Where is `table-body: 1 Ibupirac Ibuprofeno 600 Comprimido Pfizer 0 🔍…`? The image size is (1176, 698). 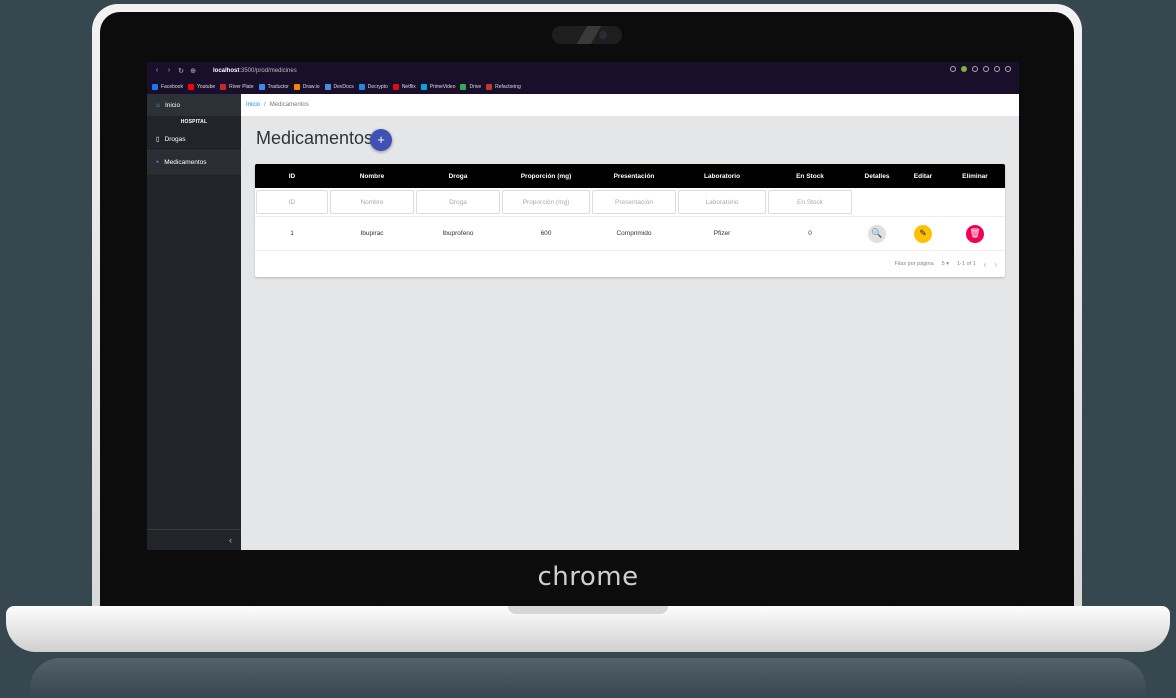 table-body: 1 Ibupirac Ibuprofeno 600 Comprimido Pfizer 0 🔍… is located at coordinates (630, 233).